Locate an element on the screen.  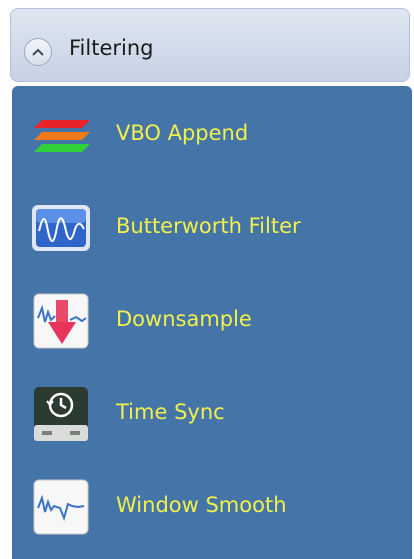
smooth-waveform-icon is located at coordinates (61, 507).